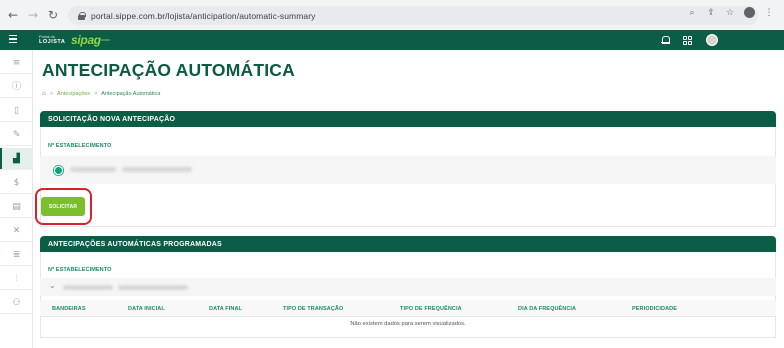 This screenshot has width=784, height=348. I want to click on page-title: ANTECIPAÇÃO AUTOMÁTICA, so click(168, 70).